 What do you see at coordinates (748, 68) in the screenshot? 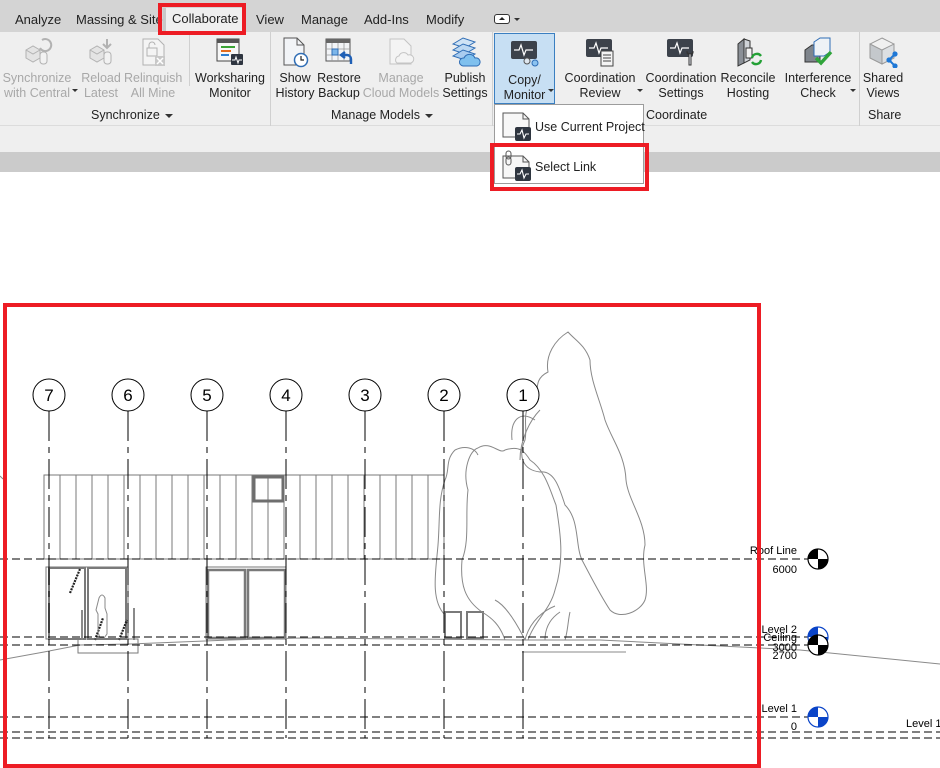
I see `reconcile-hosting-button: Reconcile Hosting` at bounding box center [748, 68].